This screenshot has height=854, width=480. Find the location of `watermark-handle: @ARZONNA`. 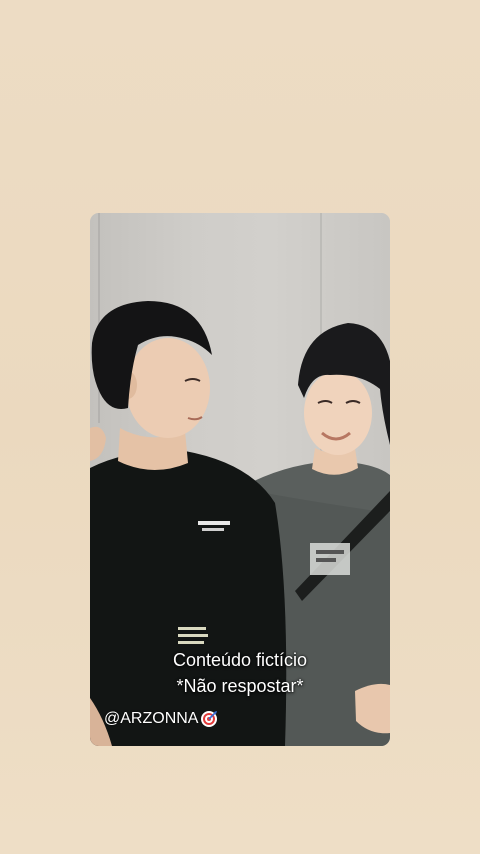

watermark-handle: @ARZONNA is located at coordinates (151, 718).